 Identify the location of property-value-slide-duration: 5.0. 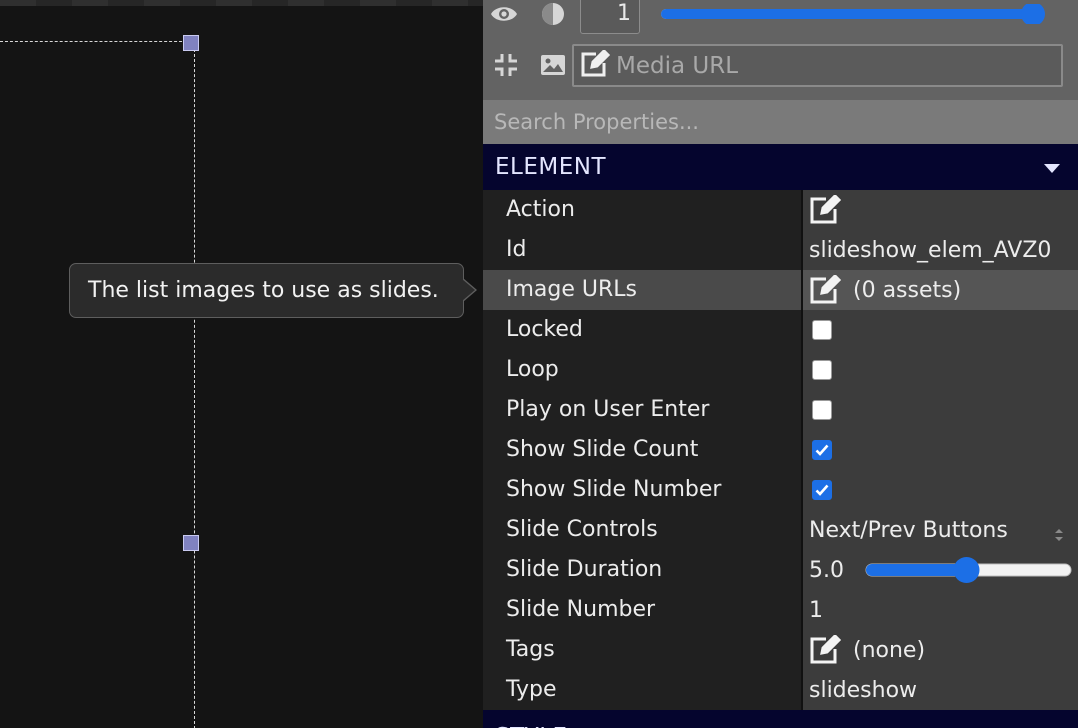
(940, 570).